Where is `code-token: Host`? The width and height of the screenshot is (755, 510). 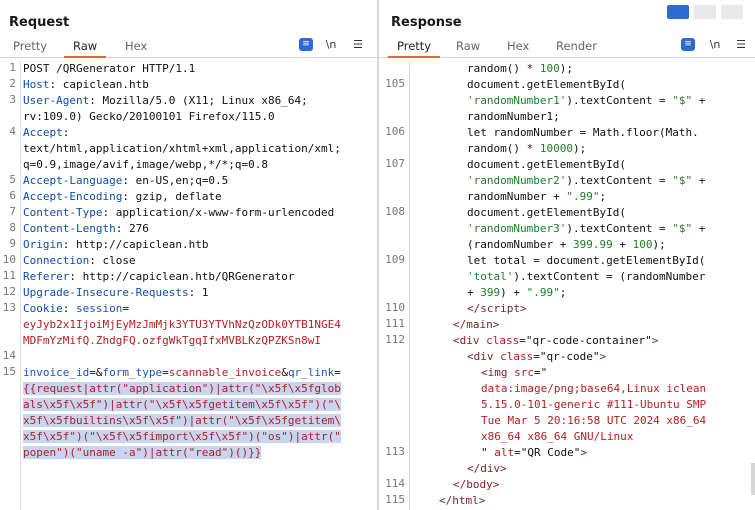 code-token: Host is located at coordinates (36, 84).